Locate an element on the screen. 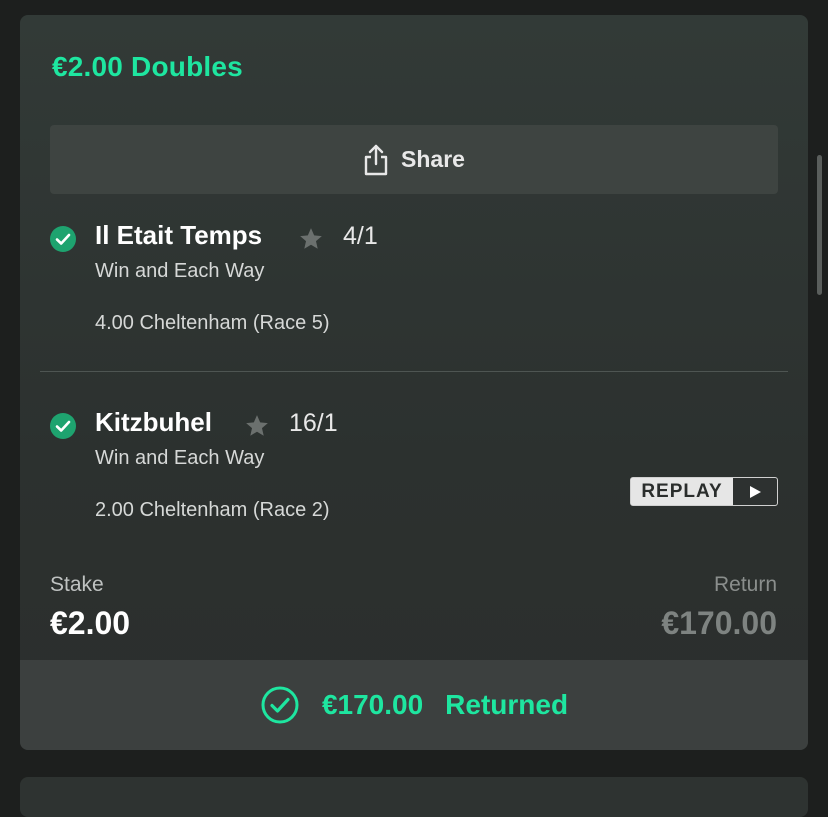  check-circle-outline-icon is located at coordinates (280, 705).